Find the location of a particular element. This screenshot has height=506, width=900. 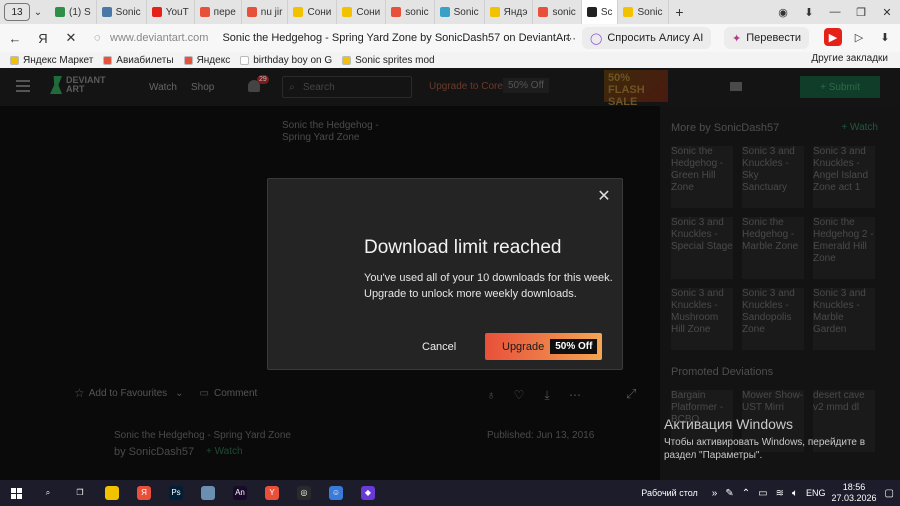

author-watch-button: + Watch is located at coordinates (224, 451).